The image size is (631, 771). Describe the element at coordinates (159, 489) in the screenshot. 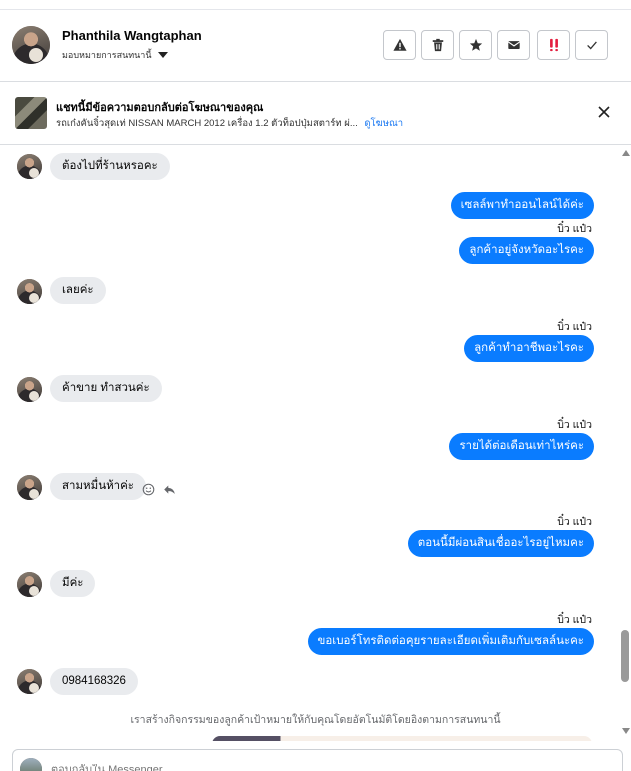

I see `message-actions` at that location.